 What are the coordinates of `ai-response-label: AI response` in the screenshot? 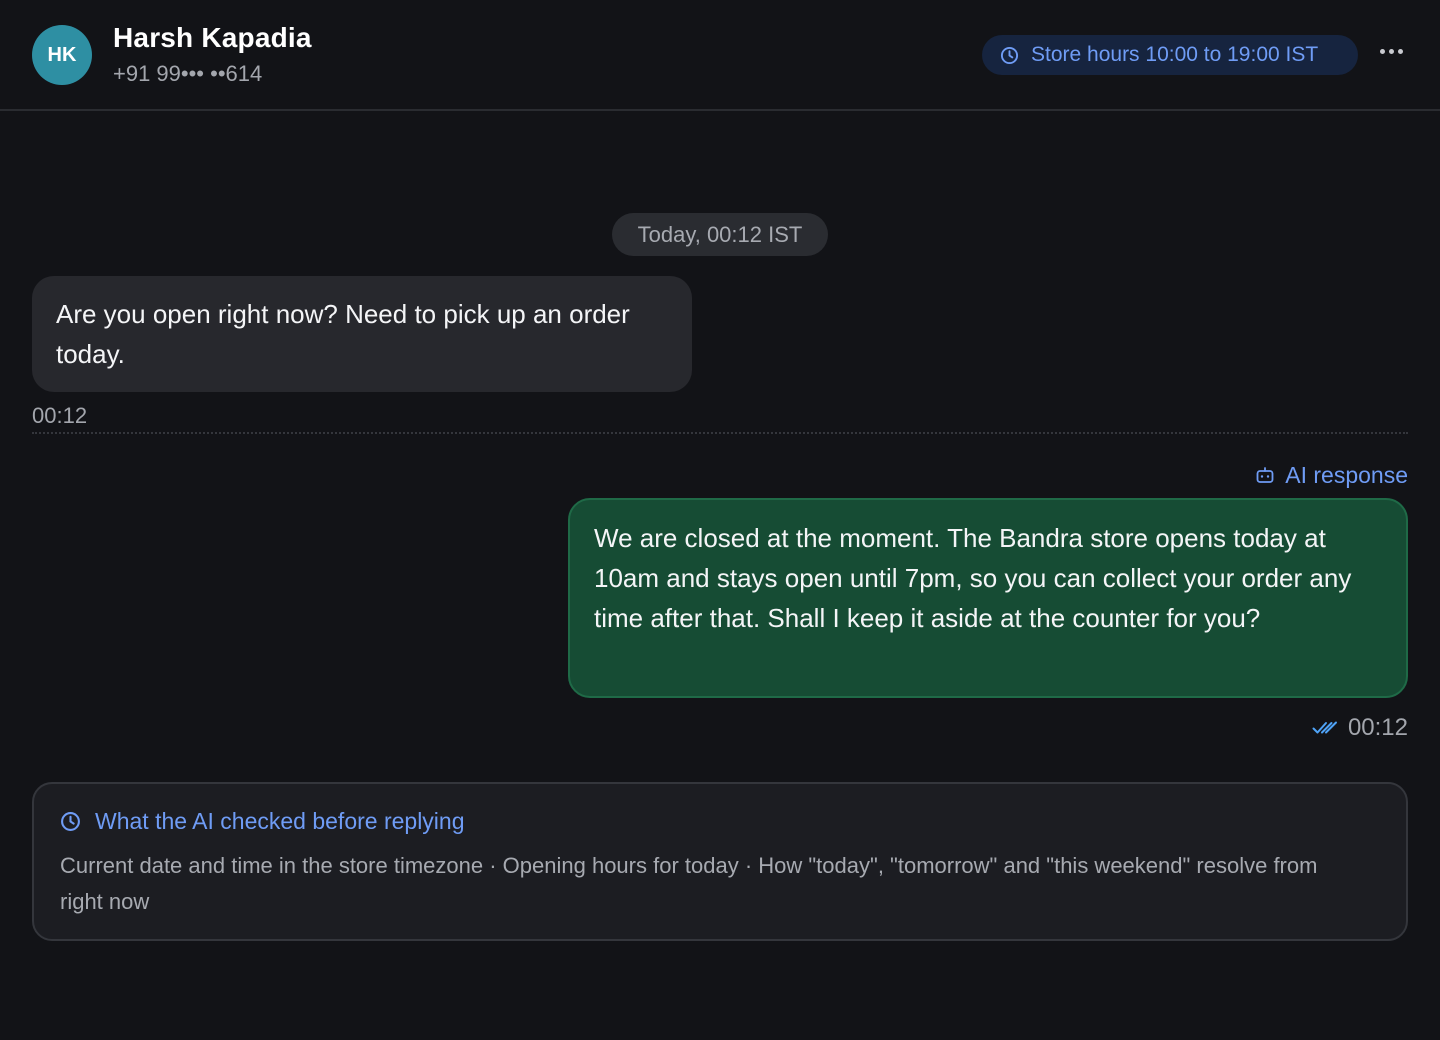 It's located at (1331, 475).